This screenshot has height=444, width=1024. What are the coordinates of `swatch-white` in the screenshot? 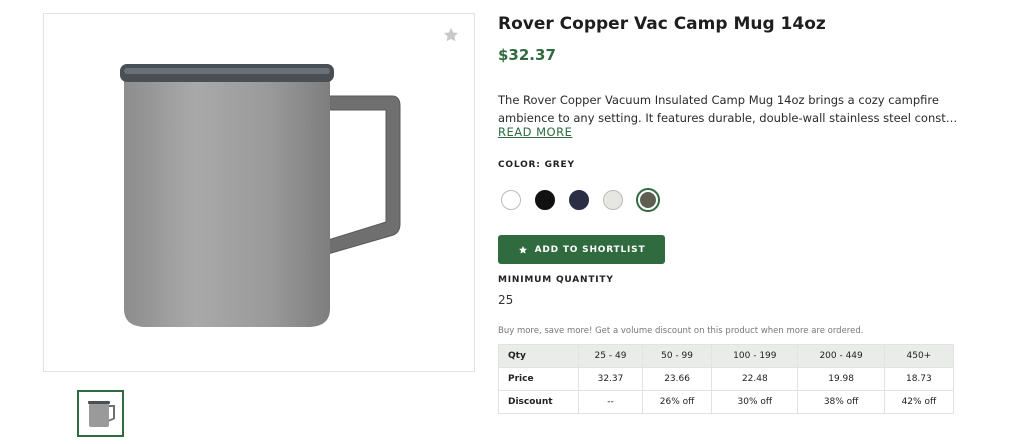 It's located at (511, 200).